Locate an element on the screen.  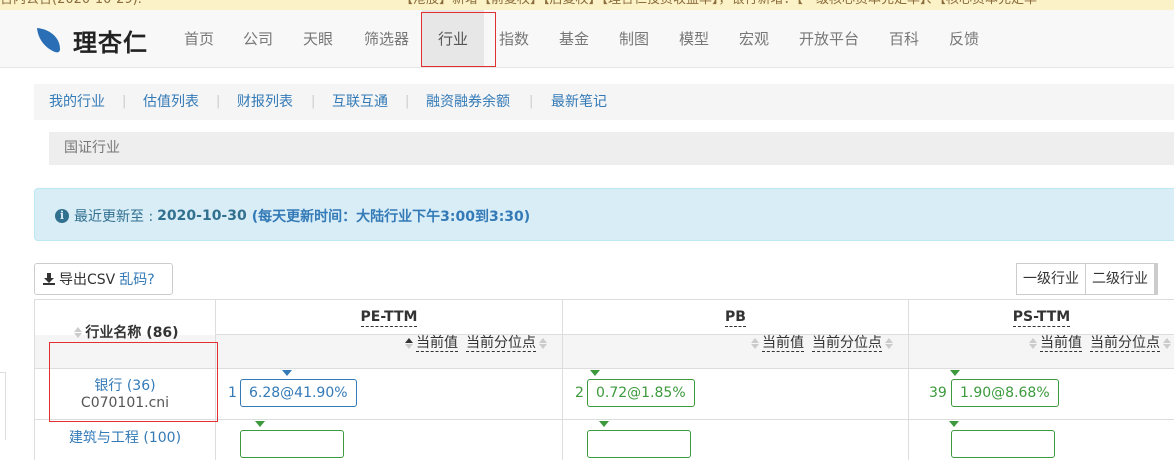
ps-value-badge: 1.90@8.68% is located at coordinates (1005, 393).